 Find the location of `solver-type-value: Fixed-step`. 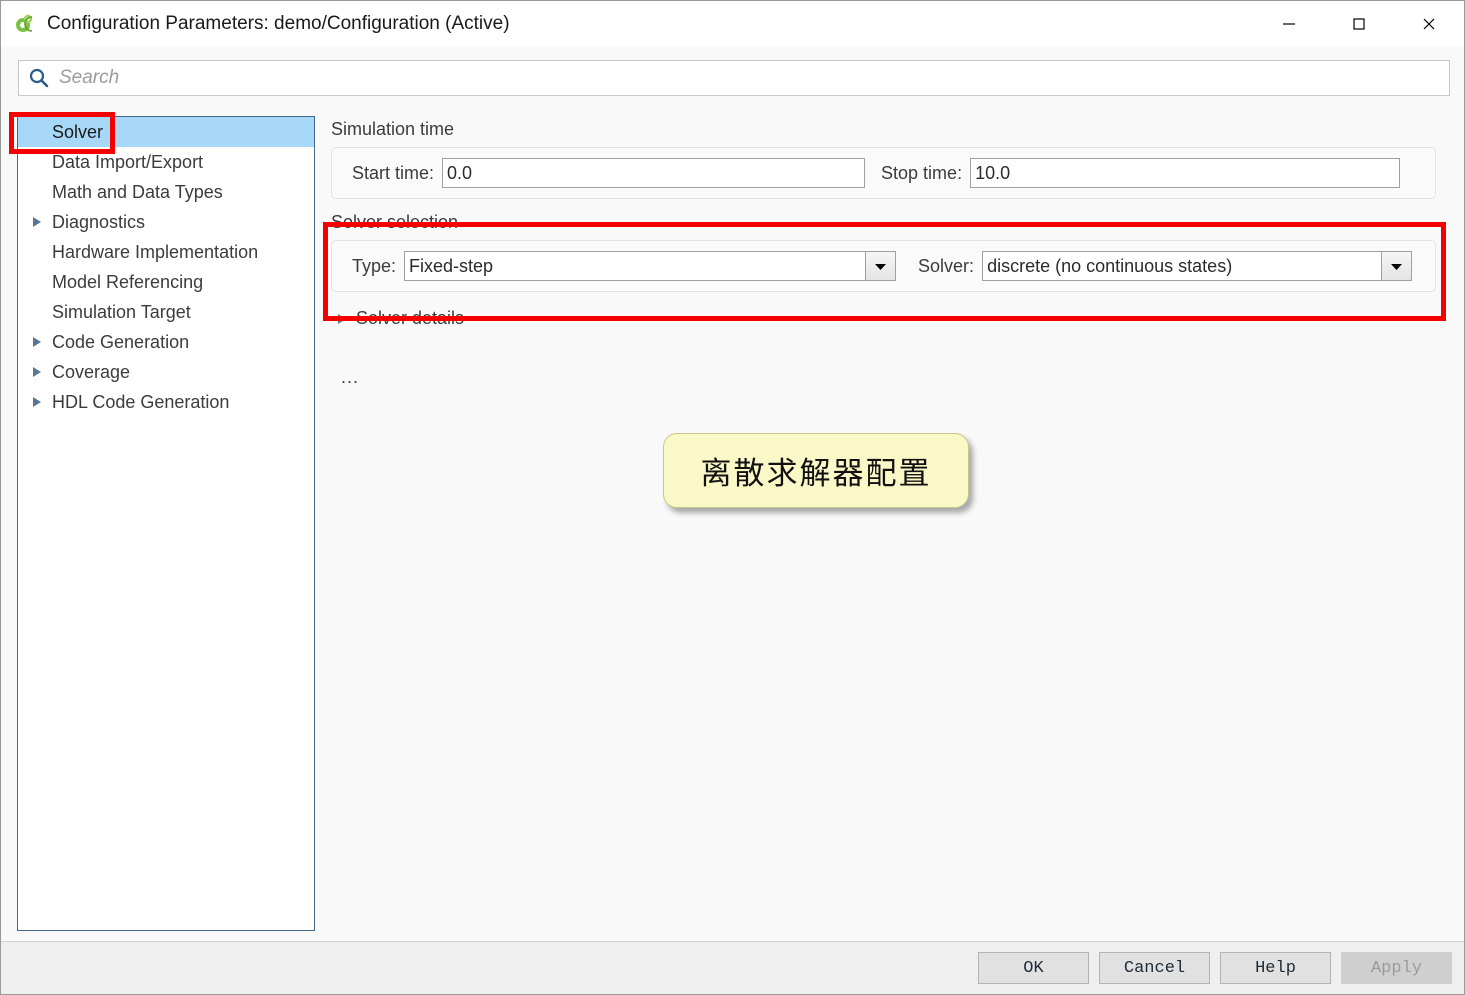

solver-type-value: Fixed-step is located at coordinates (635, 266).